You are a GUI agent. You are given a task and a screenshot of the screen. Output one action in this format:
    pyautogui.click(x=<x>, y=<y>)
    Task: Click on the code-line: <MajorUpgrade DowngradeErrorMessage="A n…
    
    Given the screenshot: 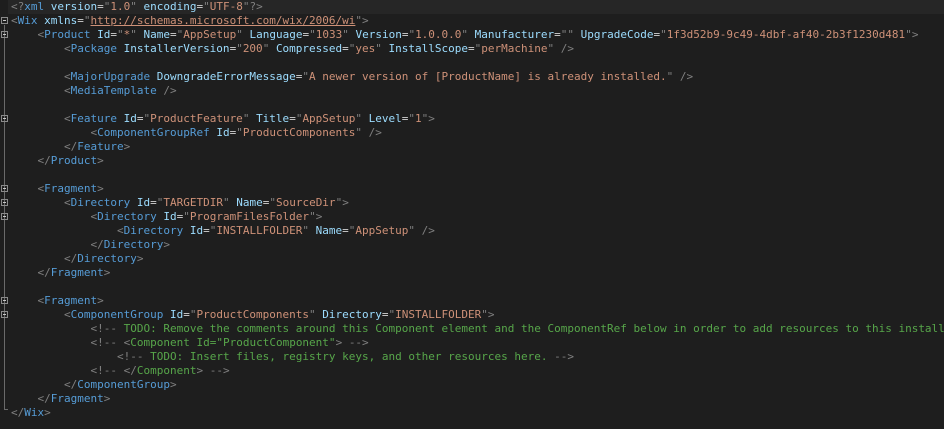 What is the action you would take?
    pyautogui.click(x=477, y=77)
    